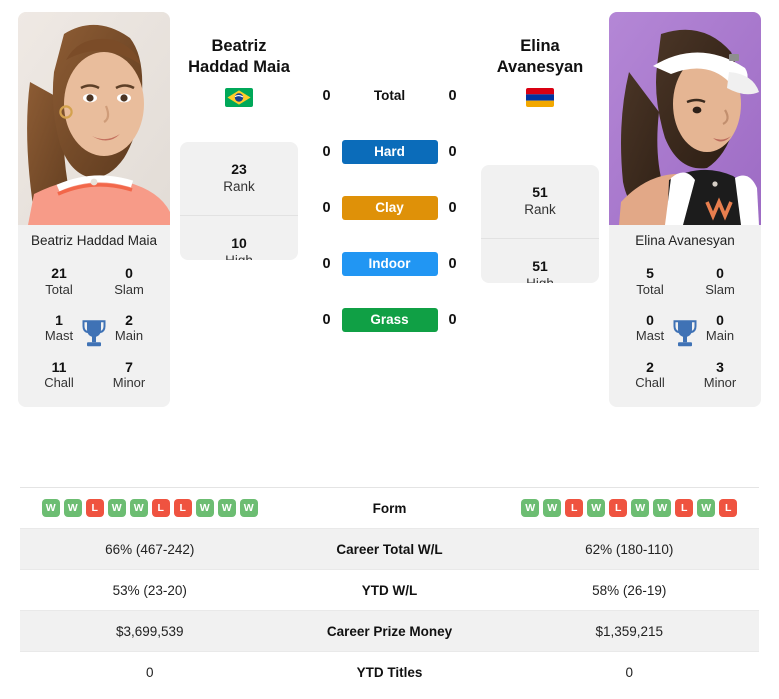 This screenshot has height=699, width=779. I want to click on player-left-last-name: Haddad Maia, so click(239, 67).